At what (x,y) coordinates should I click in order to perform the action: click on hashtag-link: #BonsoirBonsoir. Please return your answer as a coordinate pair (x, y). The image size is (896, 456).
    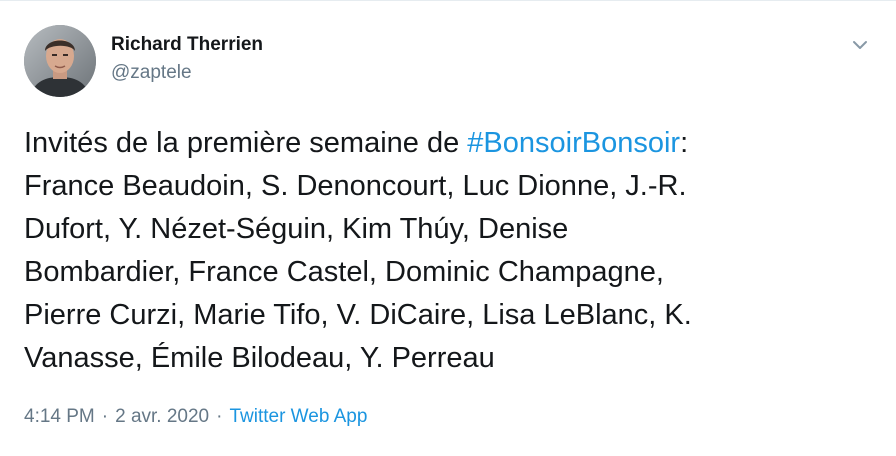
    Looking at the image, I should click on (573, 143).